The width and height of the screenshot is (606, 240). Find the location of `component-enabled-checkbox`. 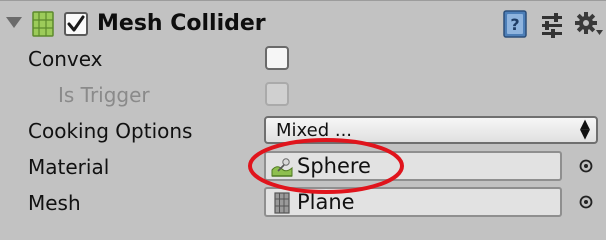

component-enabled-checkbox is located at coordinates (76, 24).